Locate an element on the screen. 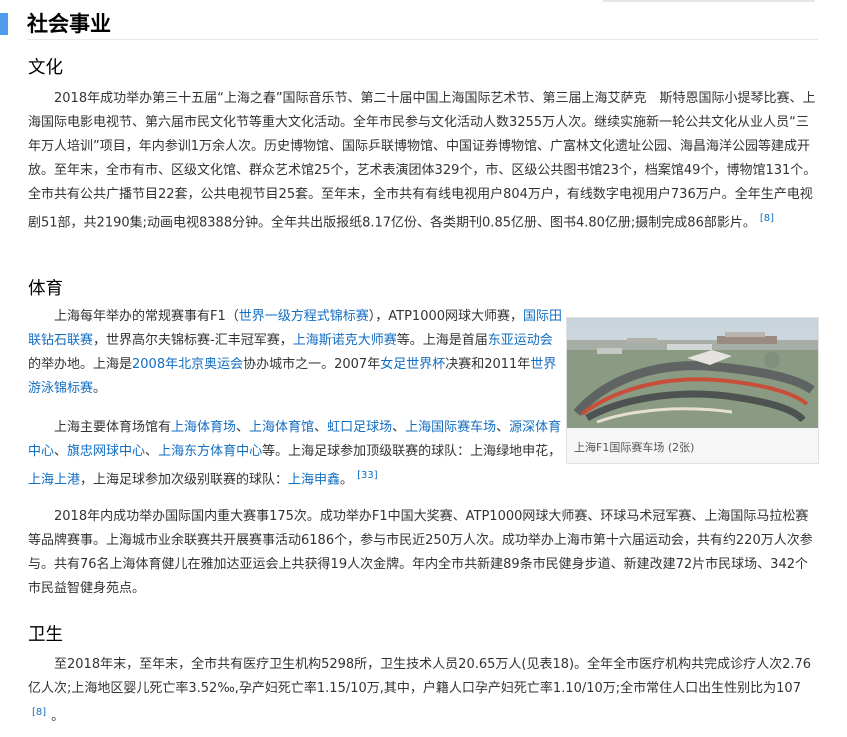 The width and height of the screenshot is (847, 737). link-qizhong-tennis-center: 旗忠网球中心 is located at coordinates (106, 451).